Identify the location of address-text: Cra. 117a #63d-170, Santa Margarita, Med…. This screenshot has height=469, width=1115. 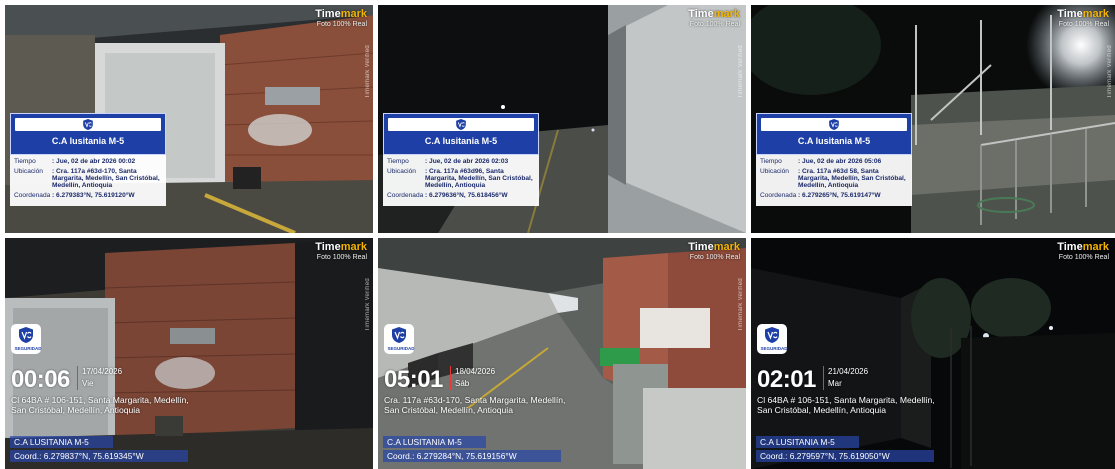
(475, 405).